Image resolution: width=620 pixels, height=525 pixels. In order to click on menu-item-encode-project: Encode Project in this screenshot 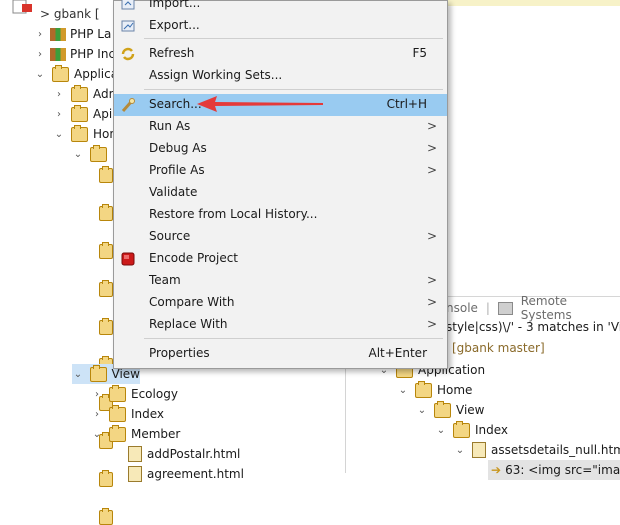, I will do `click(280, 259)`.